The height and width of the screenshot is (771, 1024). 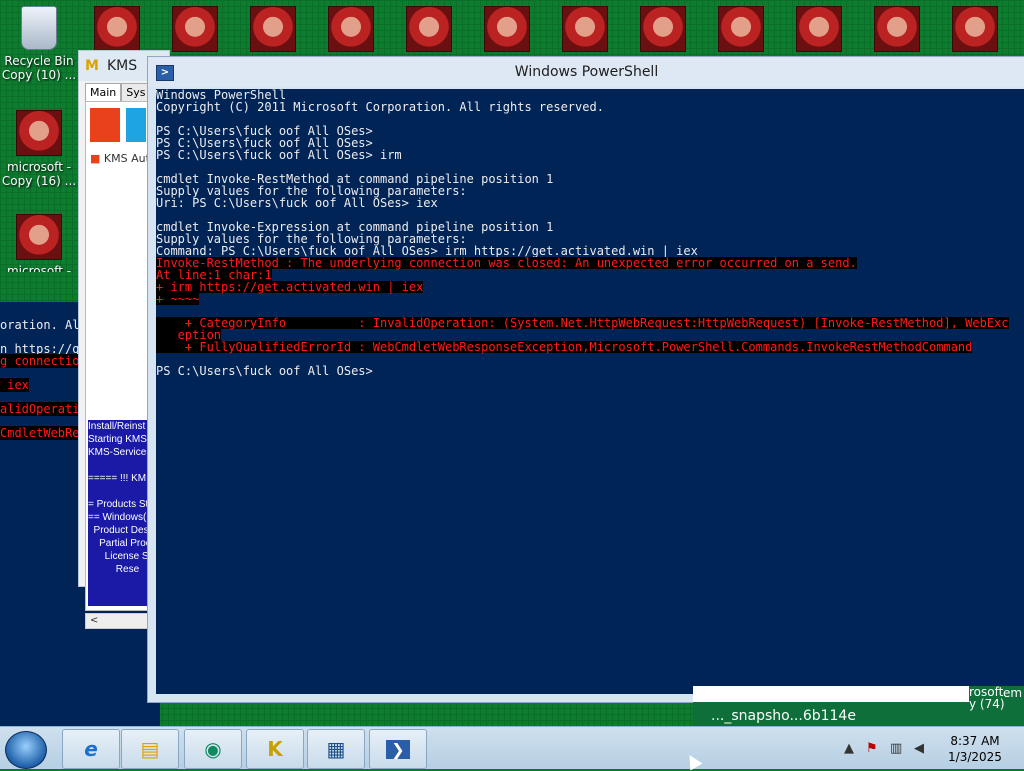 What do you see at coordinates (512, 747) in the screenshot?
I see `taskbar: e ▤ ◉ K ▦ ❯ ▲ ⚑ ▥ ◀ 8:37 AM 1/3/2025` at bounding box center [512, 747].